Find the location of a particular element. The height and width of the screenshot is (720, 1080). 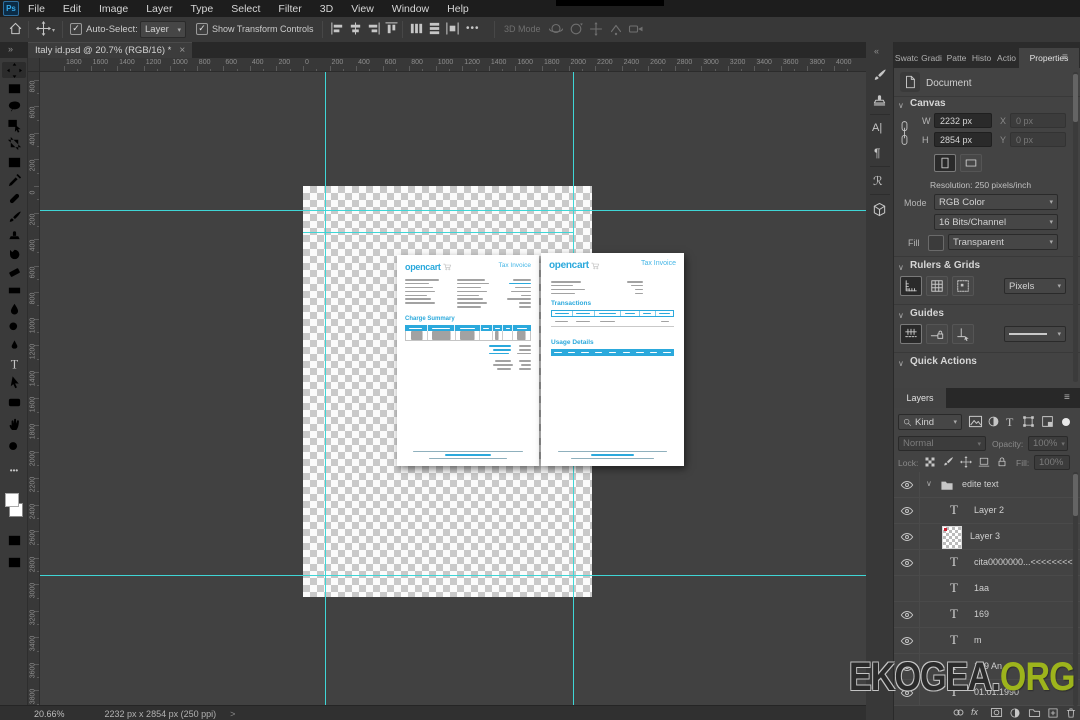

layer-row-3: Tcita0000000...<<<<<<<<0 d is located at coordinates (987, 563).